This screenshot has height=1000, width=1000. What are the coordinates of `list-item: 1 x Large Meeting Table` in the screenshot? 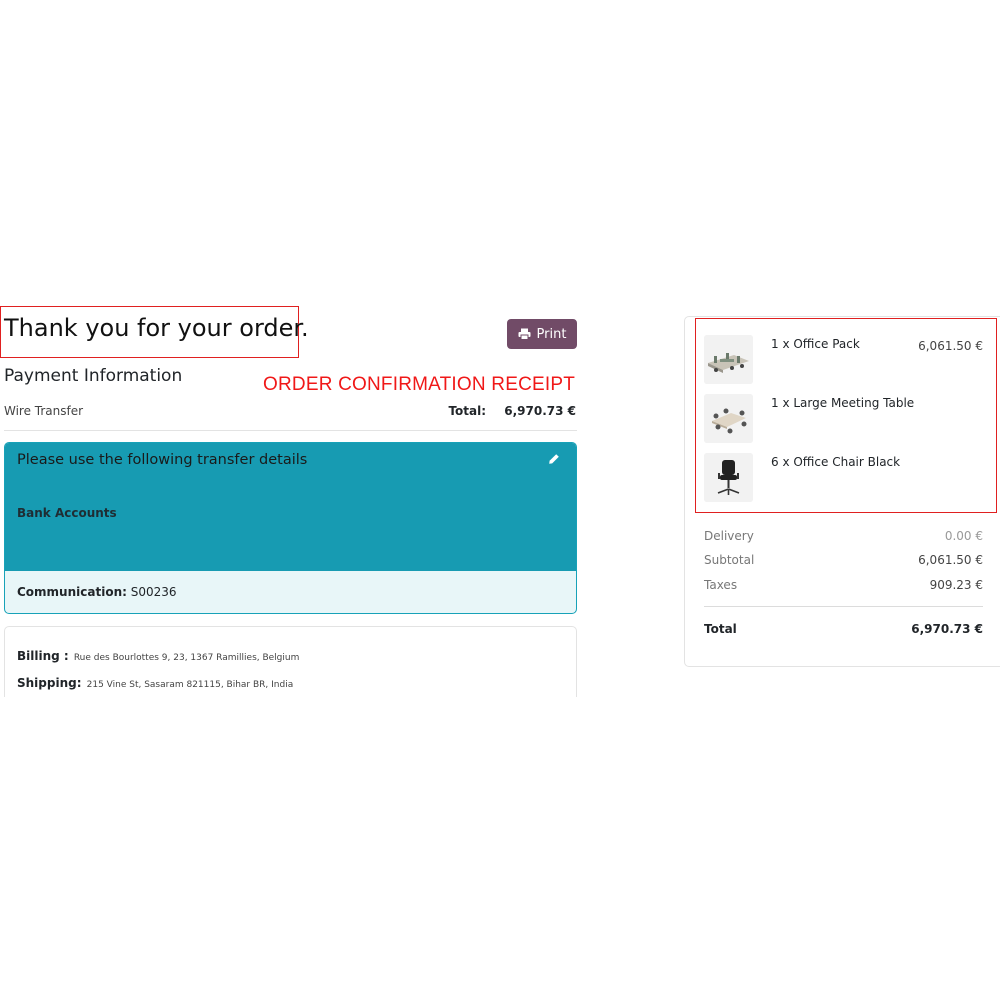 It's located at (844, 419).